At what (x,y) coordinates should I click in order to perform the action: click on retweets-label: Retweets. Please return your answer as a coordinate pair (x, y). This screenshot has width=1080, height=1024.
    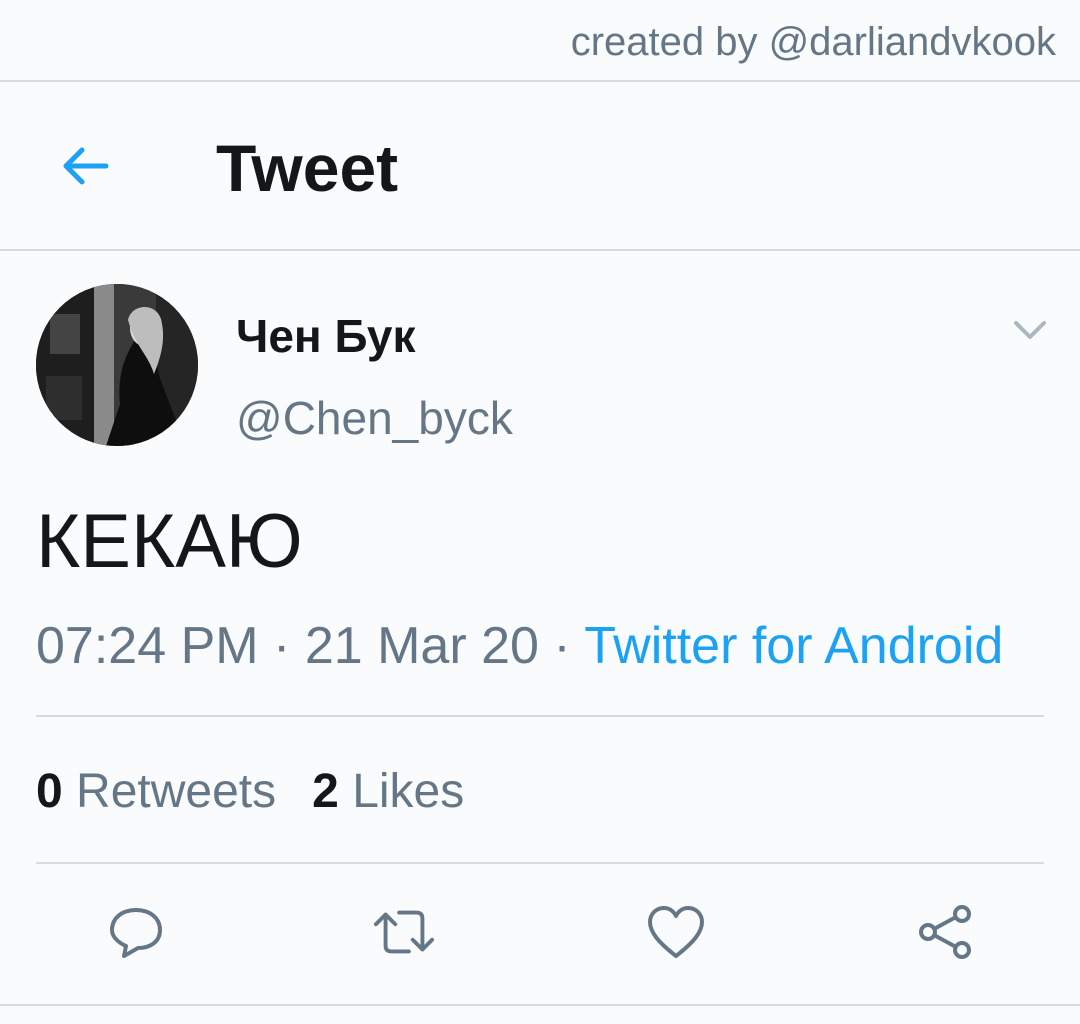
    Looking at the image, I should click on (176, 791).